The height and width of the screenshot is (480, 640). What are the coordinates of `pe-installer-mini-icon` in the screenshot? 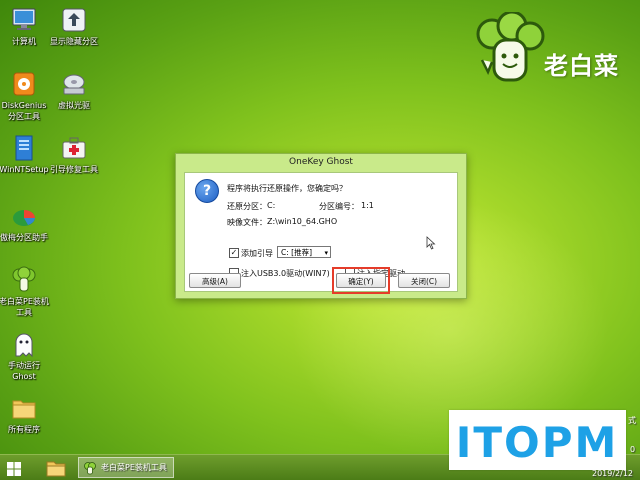 It's located at (90, 468).